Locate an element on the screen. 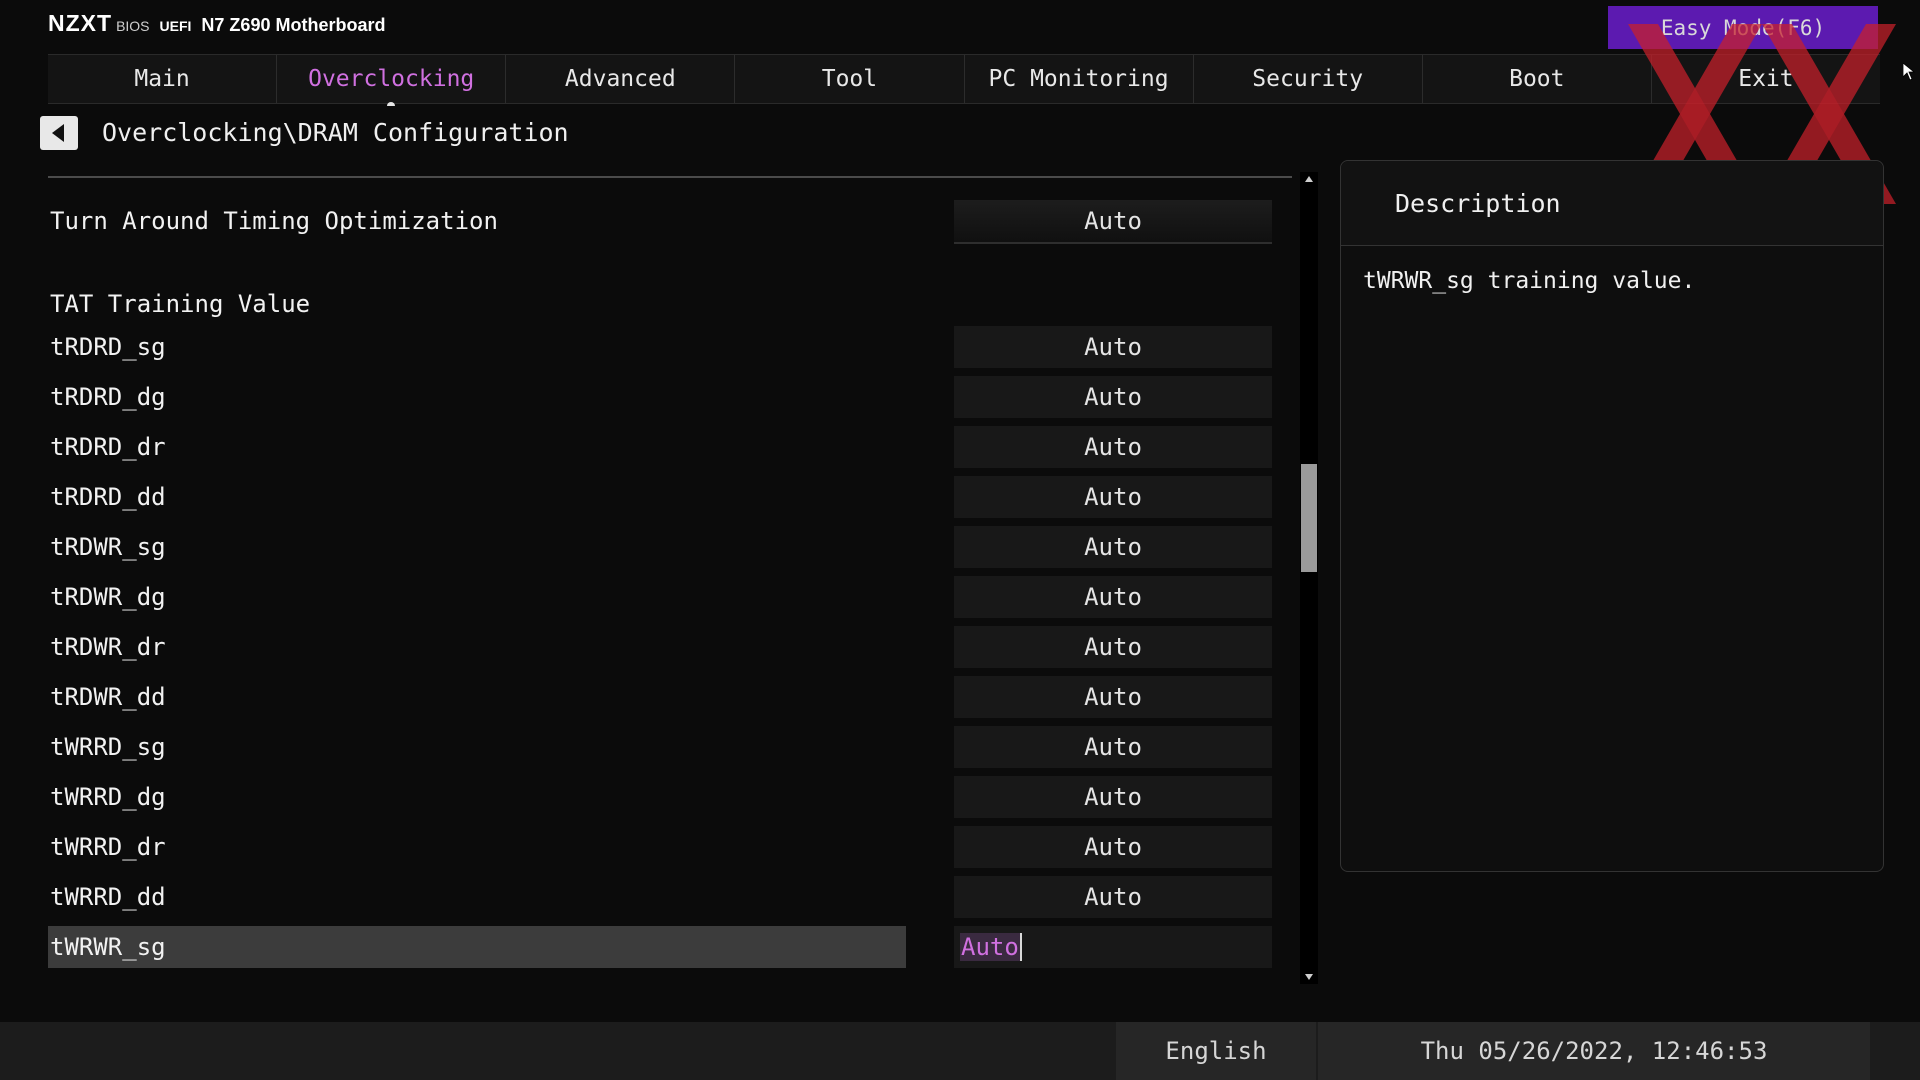 This screenshot has height=1080, width=1920. tab-overclocking: Overclocking is located at coordinates (392, 80).